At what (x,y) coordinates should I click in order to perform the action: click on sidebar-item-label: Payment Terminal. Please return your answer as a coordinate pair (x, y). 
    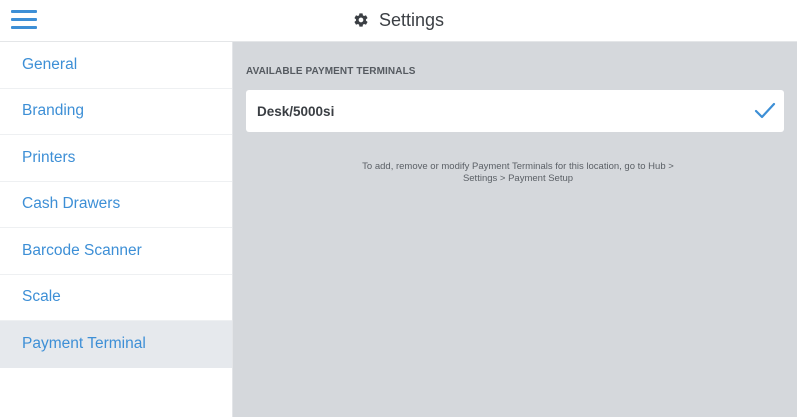
    Looking at the image, I should click on (84, 344).